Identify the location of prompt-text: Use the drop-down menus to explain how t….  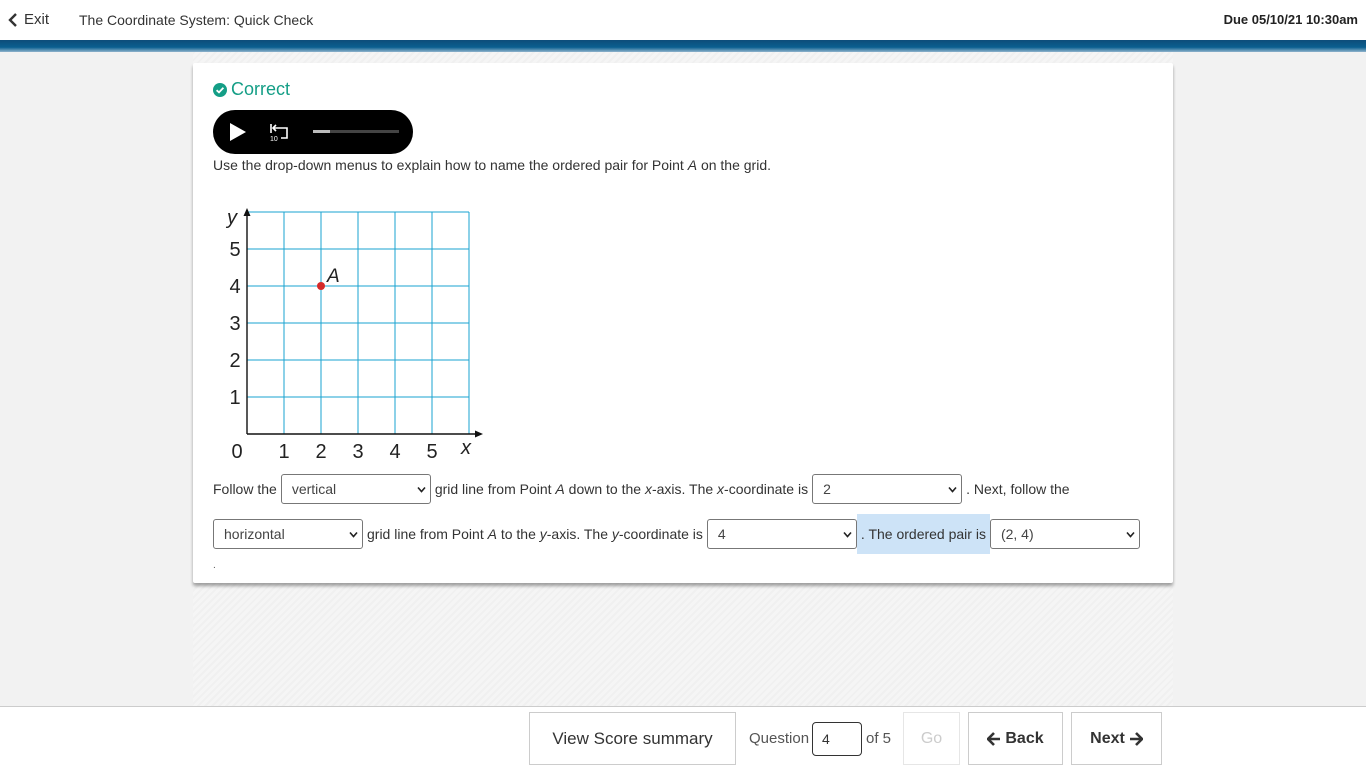
(450, 165).